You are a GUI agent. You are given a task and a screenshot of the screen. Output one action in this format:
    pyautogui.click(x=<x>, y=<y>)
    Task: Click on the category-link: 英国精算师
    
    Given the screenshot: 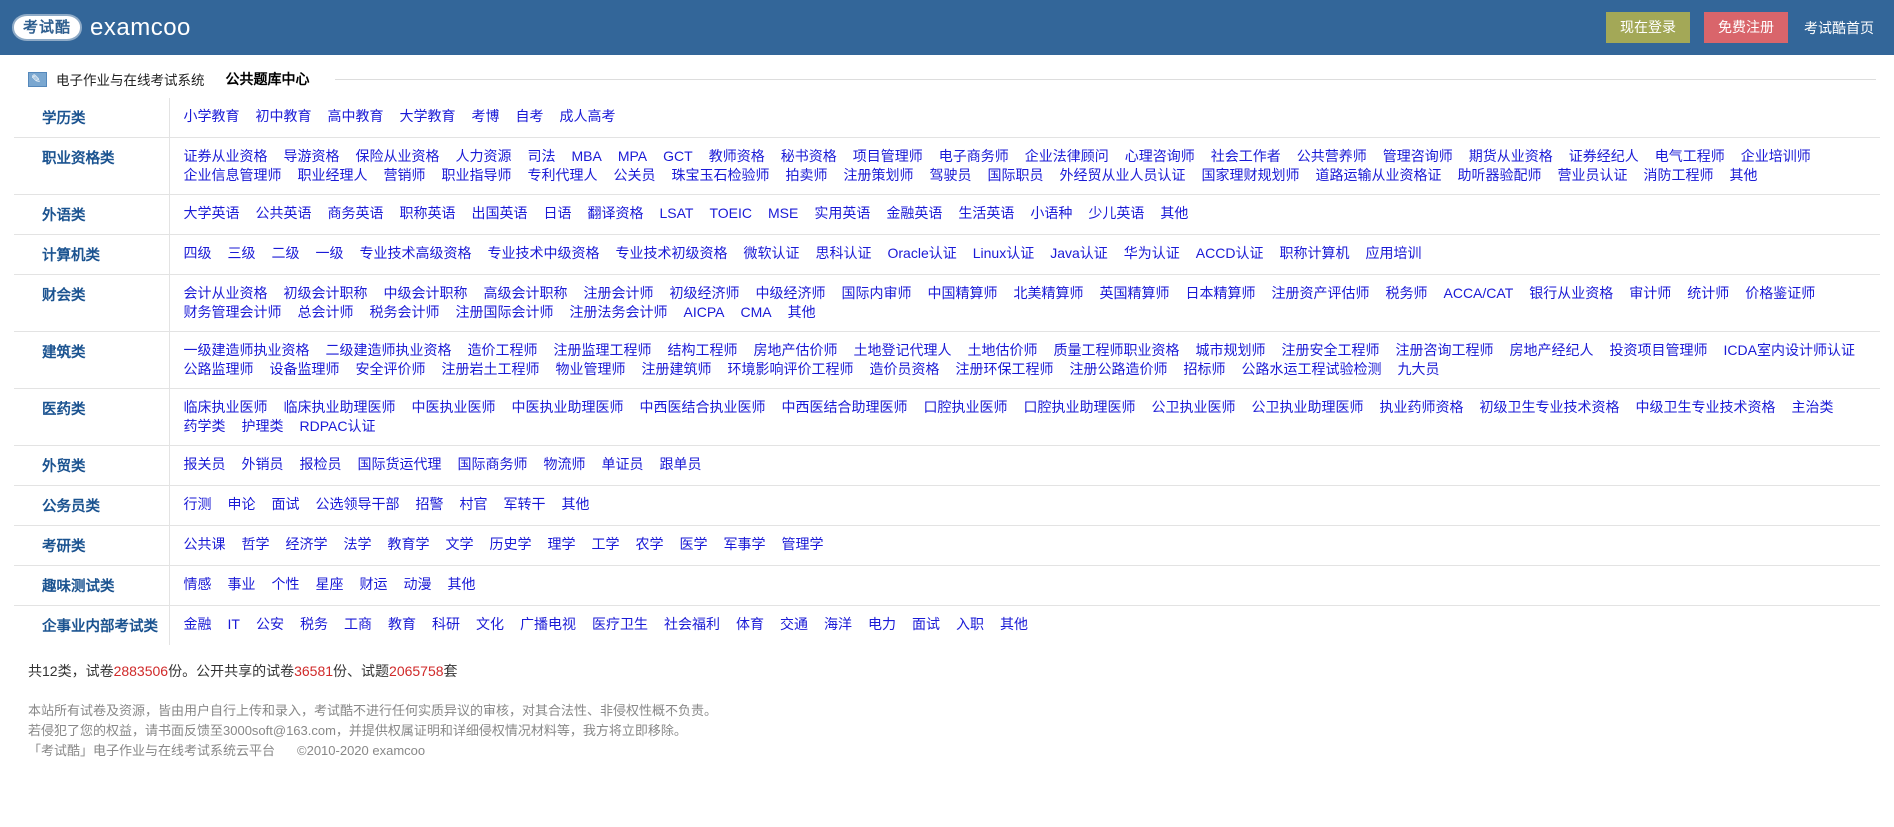 What is the action you would take?
    pyautogui.click(x=1135, y=293)
    